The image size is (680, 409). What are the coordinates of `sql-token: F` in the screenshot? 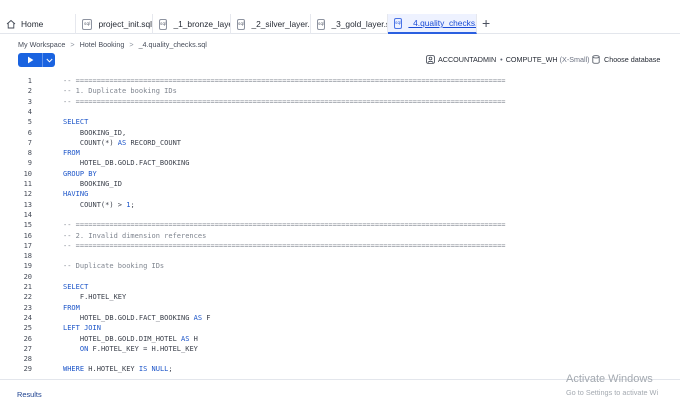 It's located at (206, 317).